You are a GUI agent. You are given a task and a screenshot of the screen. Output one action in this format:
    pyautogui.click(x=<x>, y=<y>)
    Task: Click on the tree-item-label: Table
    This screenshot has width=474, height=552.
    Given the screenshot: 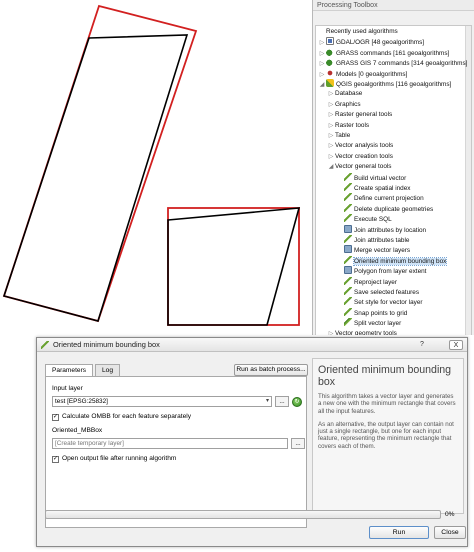 What is the action you would take?
    pyautogui.click(x=343, y=135)
    